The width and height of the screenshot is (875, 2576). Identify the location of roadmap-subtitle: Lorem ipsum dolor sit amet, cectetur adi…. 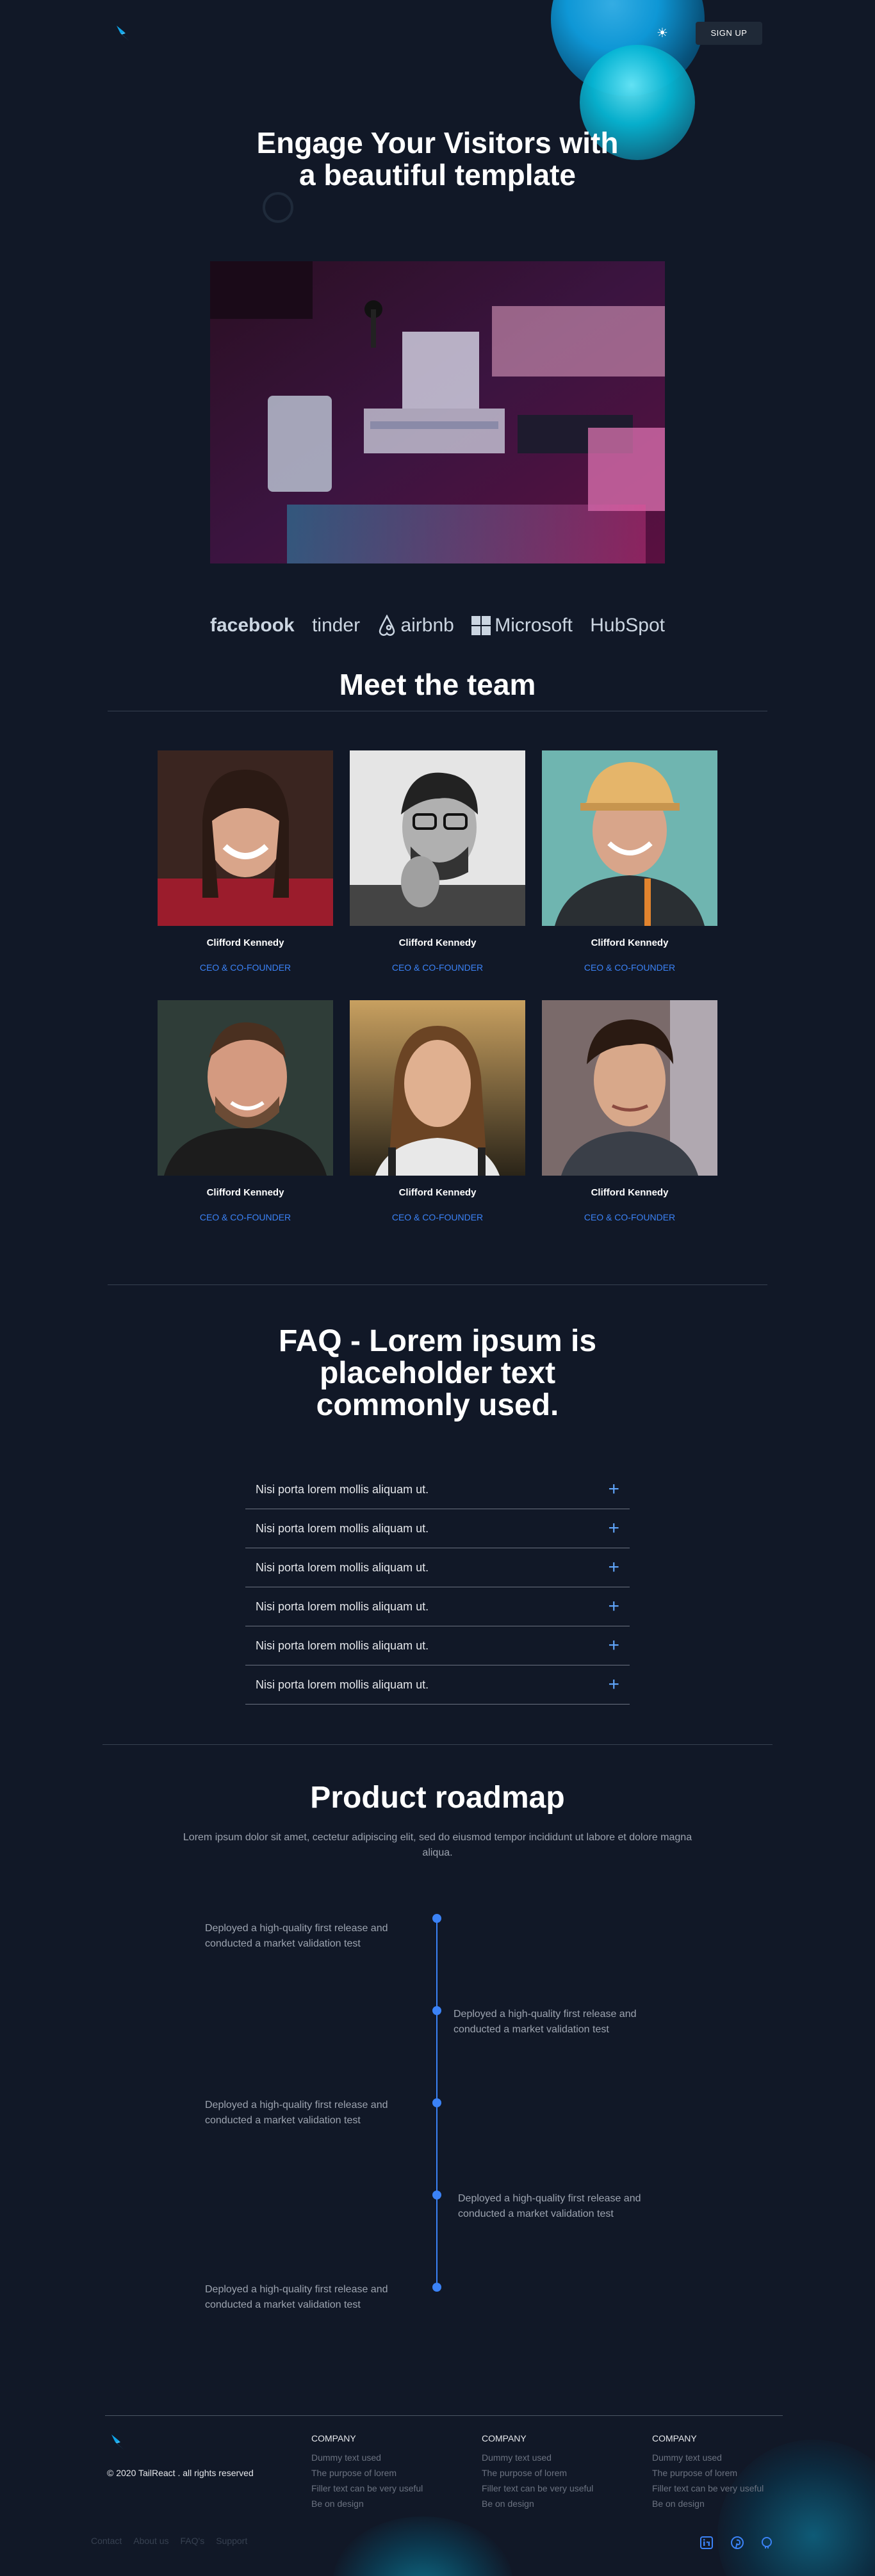
(437, 1845).